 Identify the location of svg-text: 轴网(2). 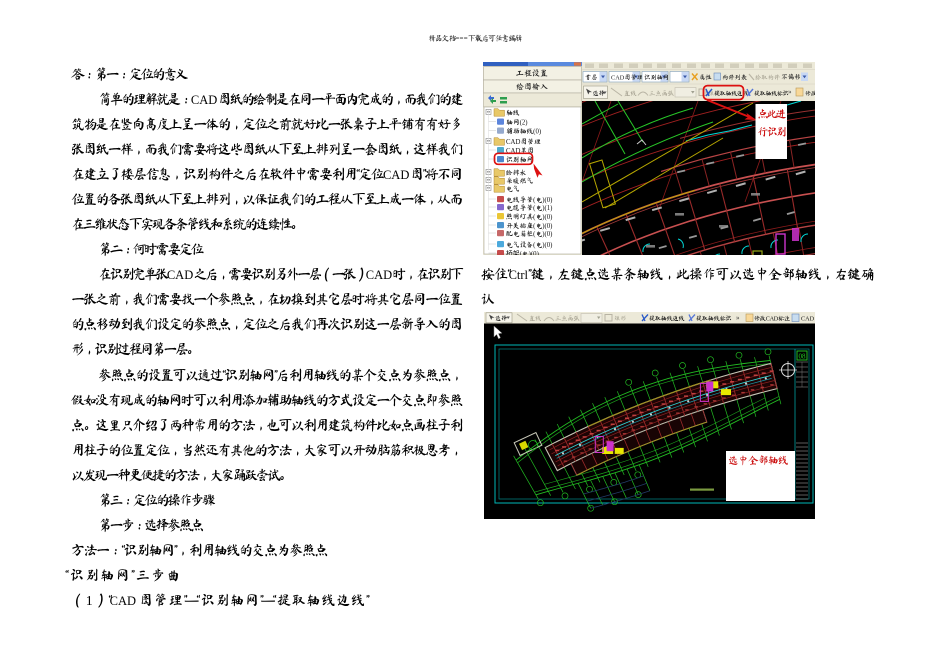
(517, 123).